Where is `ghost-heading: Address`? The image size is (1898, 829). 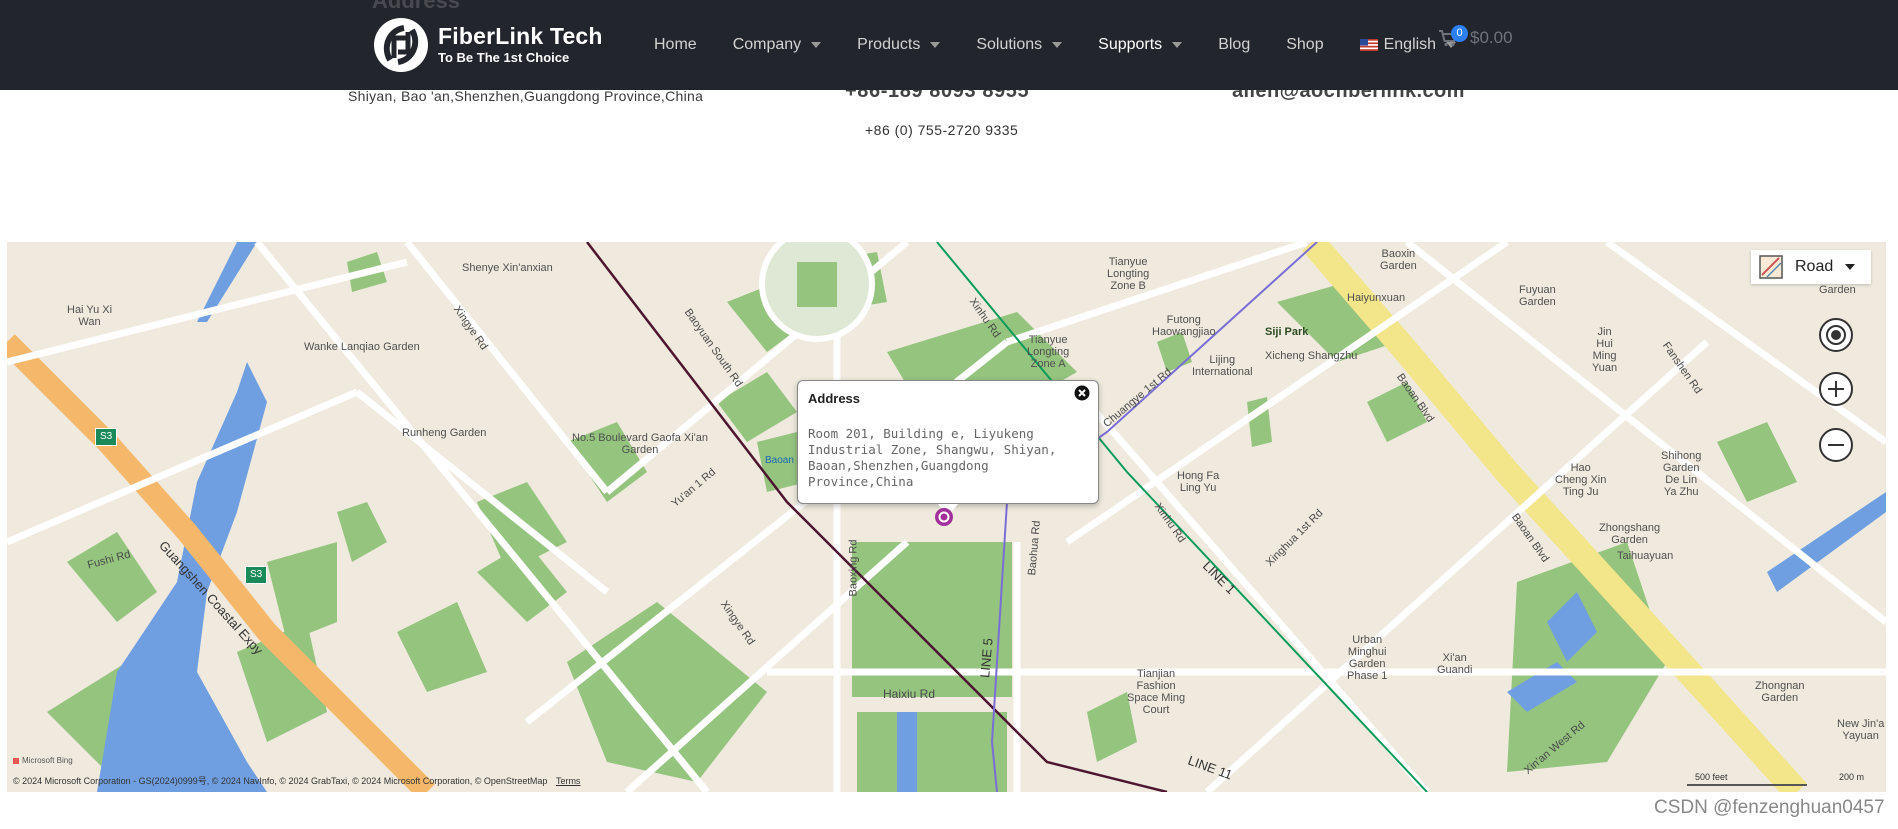
ghost-heading: Address is located at coordinates (416, 6).